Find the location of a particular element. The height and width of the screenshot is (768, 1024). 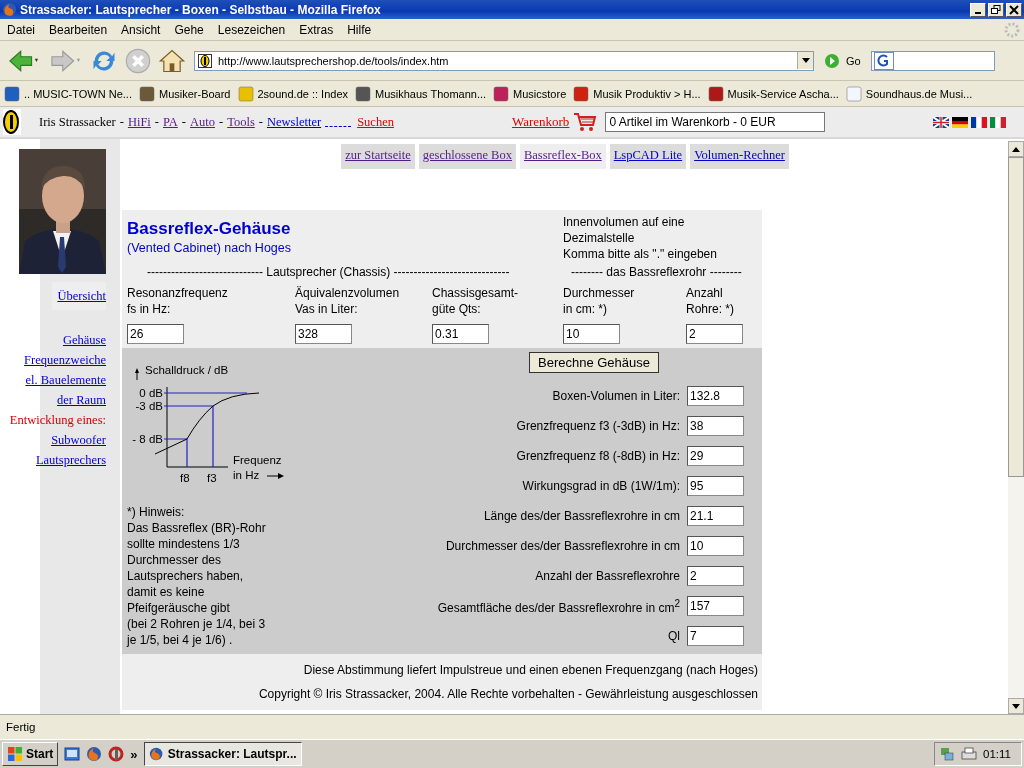

scroll-down-icon is located at coordinates (1016, 706).